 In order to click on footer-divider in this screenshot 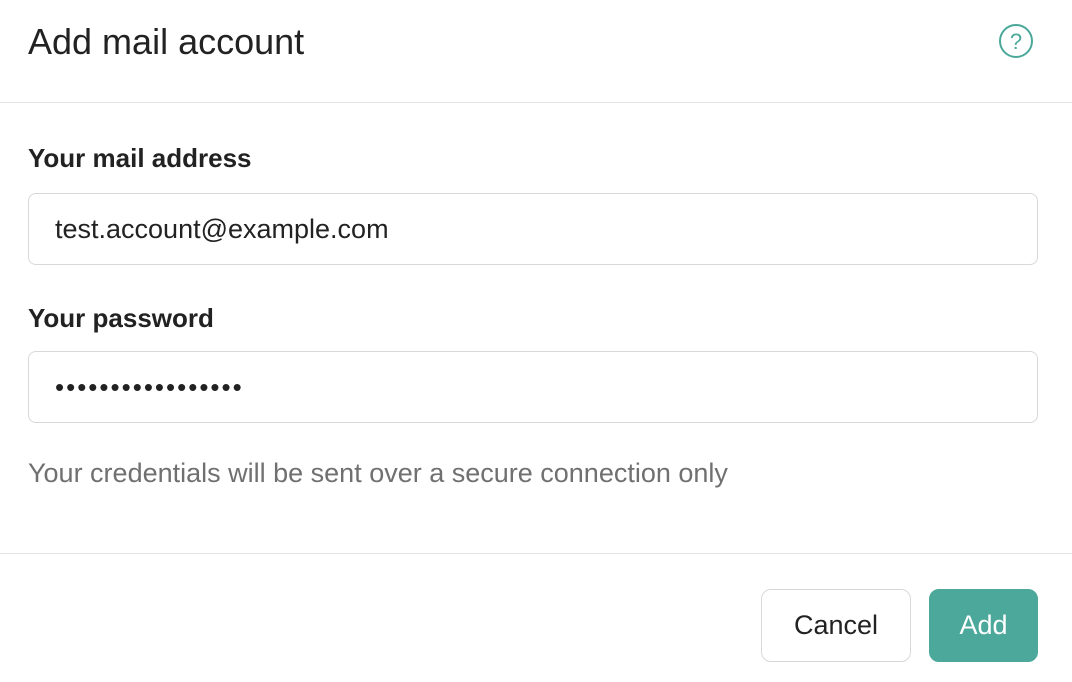, I will do `click(536, 553)`.